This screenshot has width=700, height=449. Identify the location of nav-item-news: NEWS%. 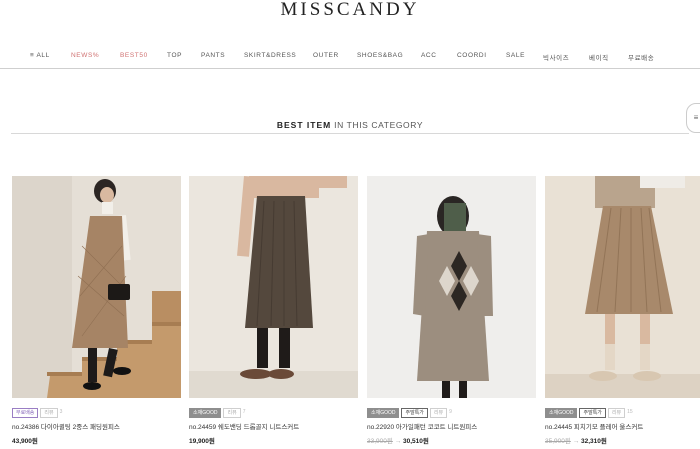
(85, 55).